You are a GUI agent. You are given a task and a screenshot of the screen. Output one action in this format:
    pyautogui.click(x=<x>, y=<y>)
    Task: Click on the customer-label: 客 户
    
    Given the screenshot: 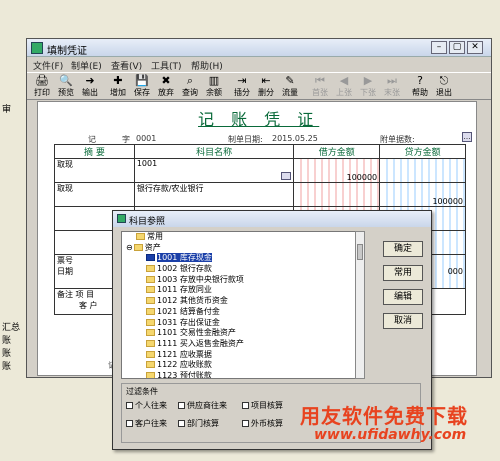 What is the action you would take?
    pyautogui.click(x=88, y=305)
    